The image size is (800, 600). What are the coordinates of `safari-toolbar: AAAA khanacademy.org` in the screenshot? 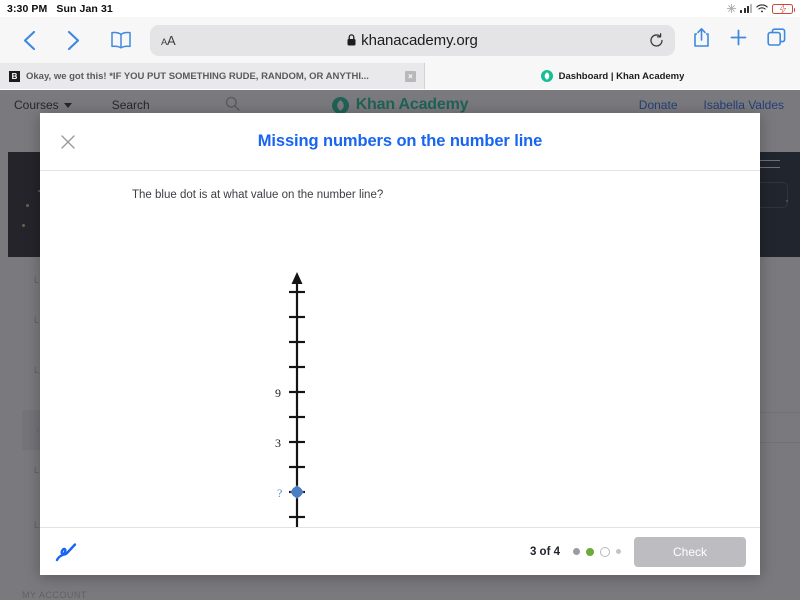 It's located at (400, 40).